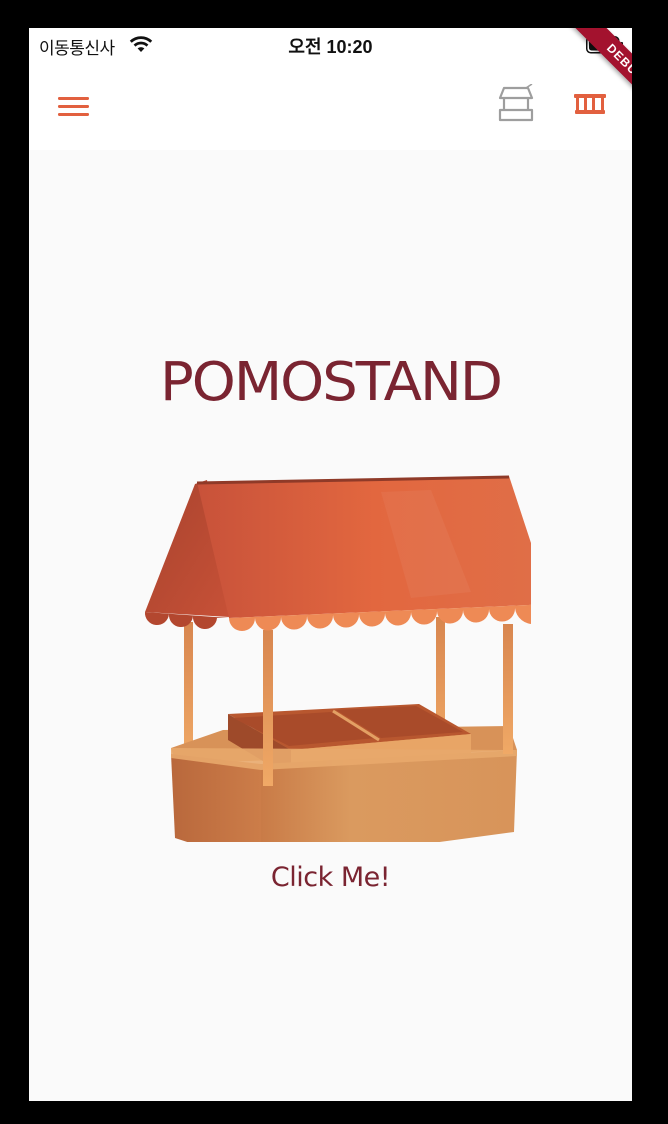  I want to click on page-title: POMOSTAND, so click(331, 382).